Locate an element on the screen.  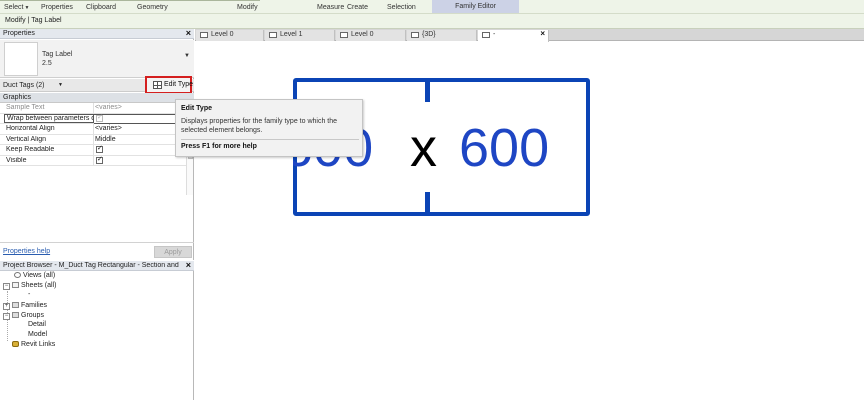
tree-item-label: Groups is located at coordinates (32, 315).